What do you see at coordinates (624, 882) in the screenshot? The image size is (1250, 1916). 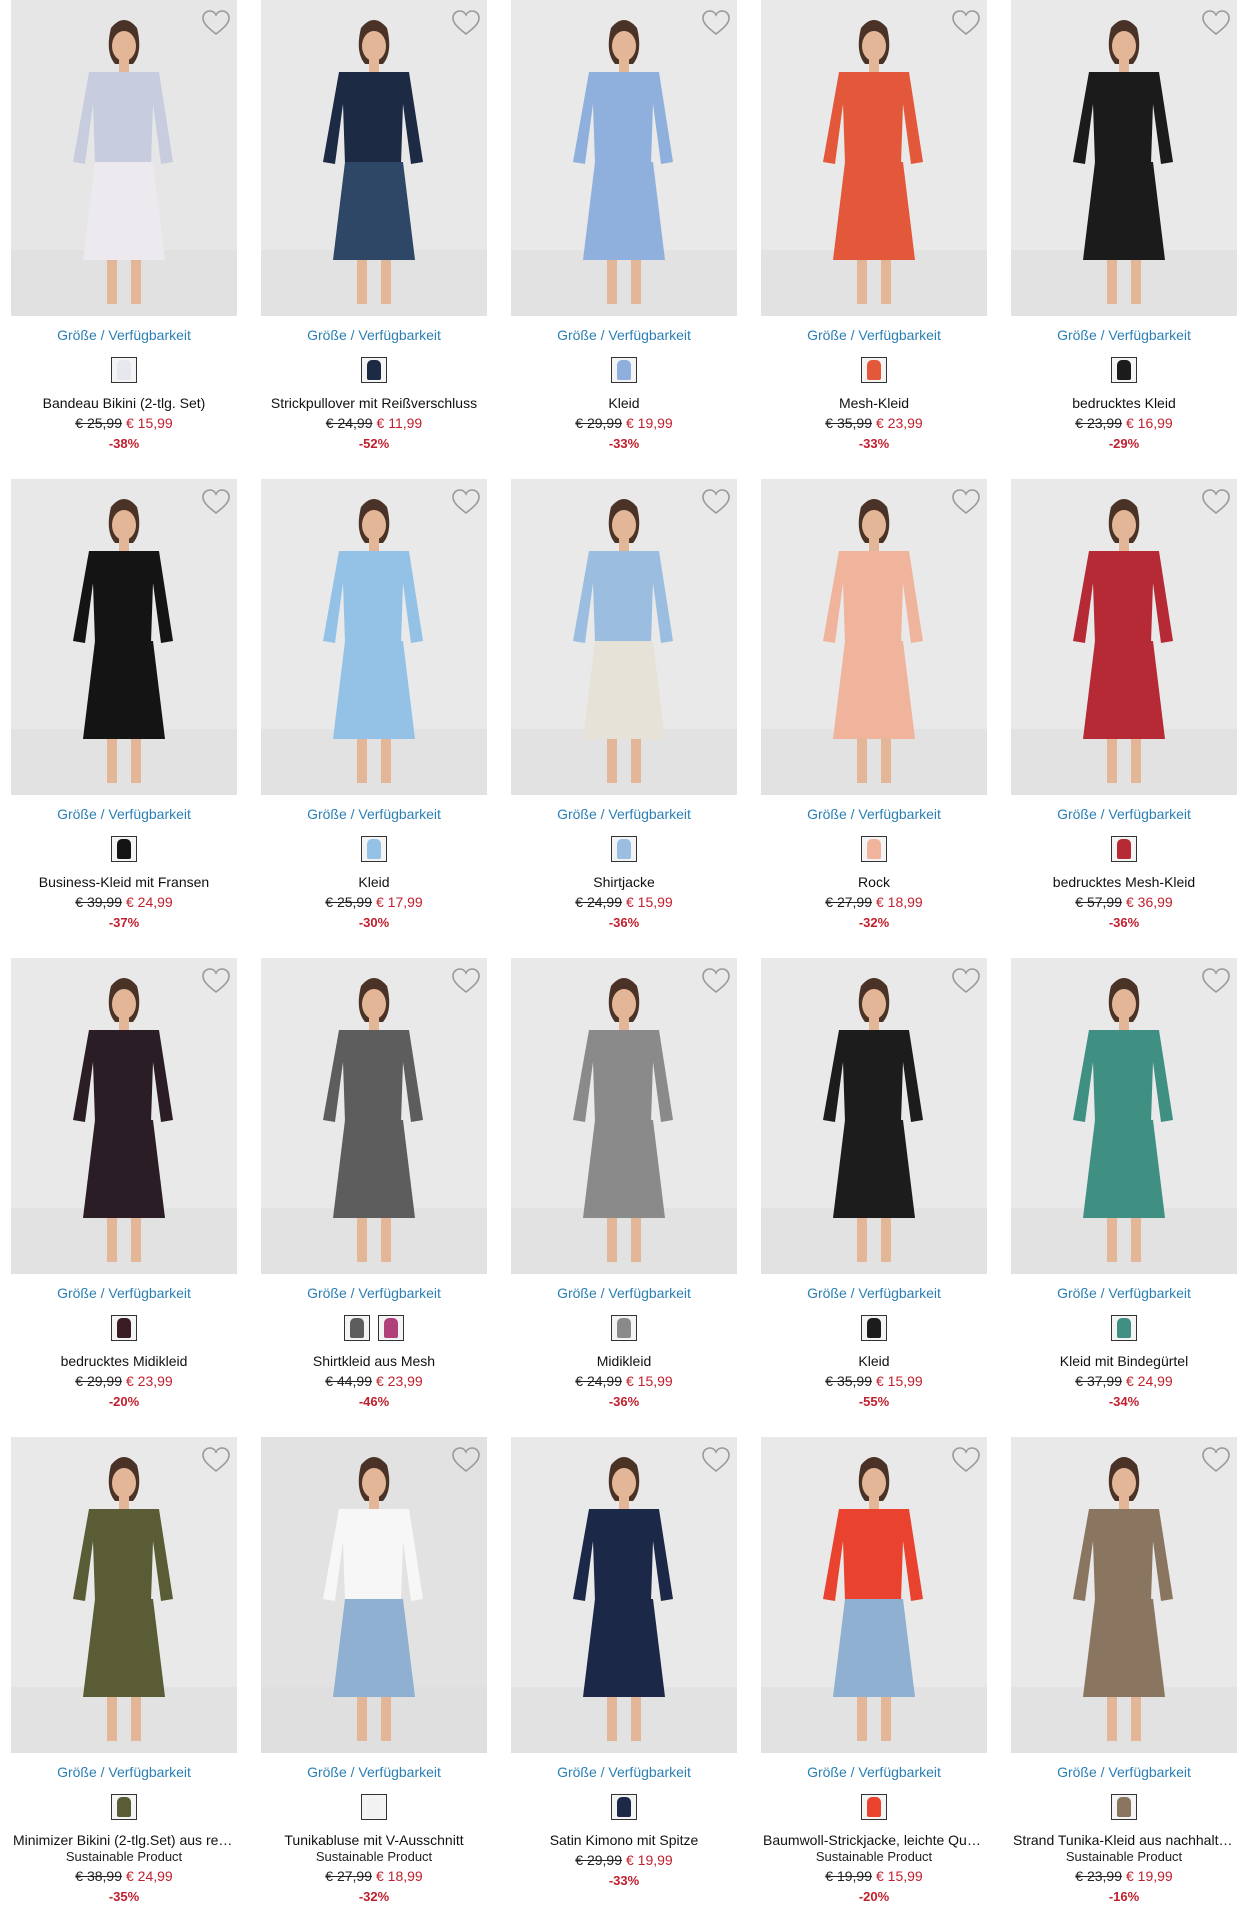 I see `product-name: Shirtjacke` at bounding box center [624, 882].